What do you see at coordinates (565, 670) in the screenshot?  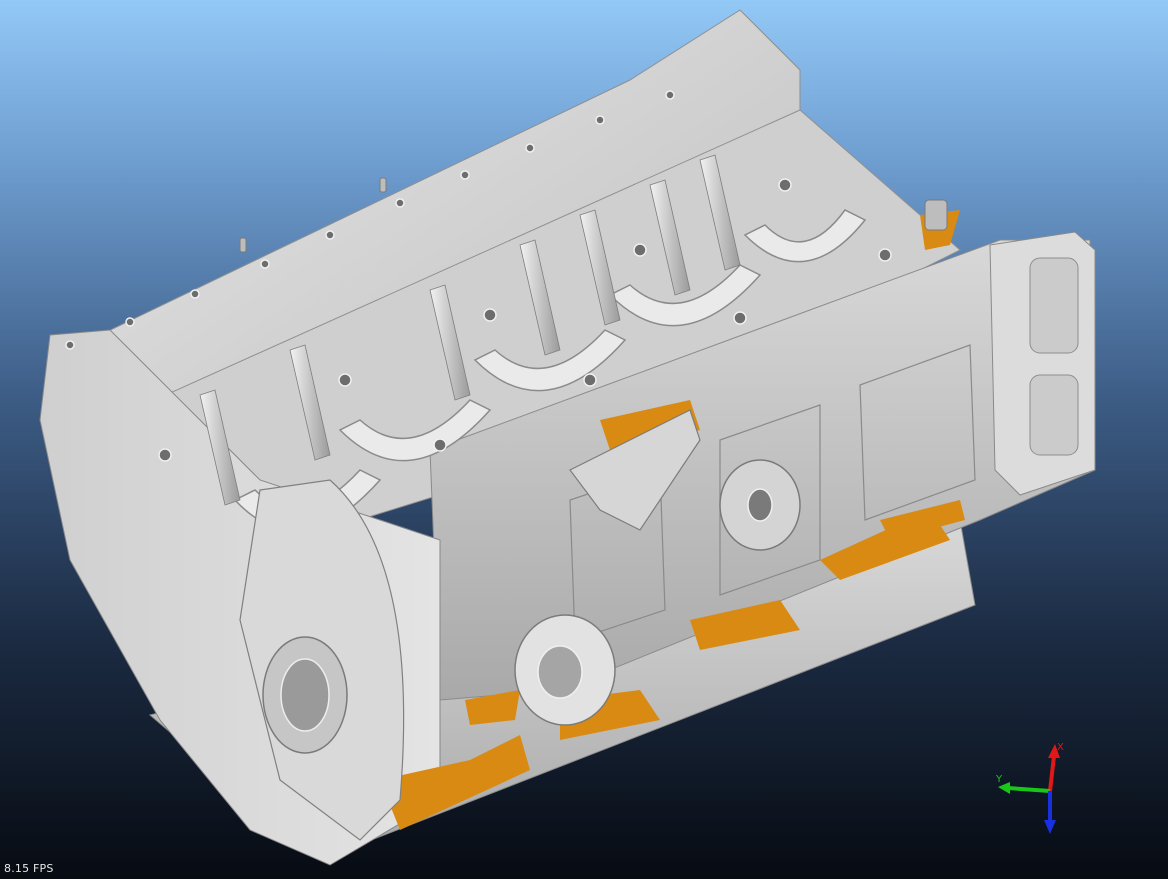 I see `oil-filter-flange` at bounding box center [565, 670].